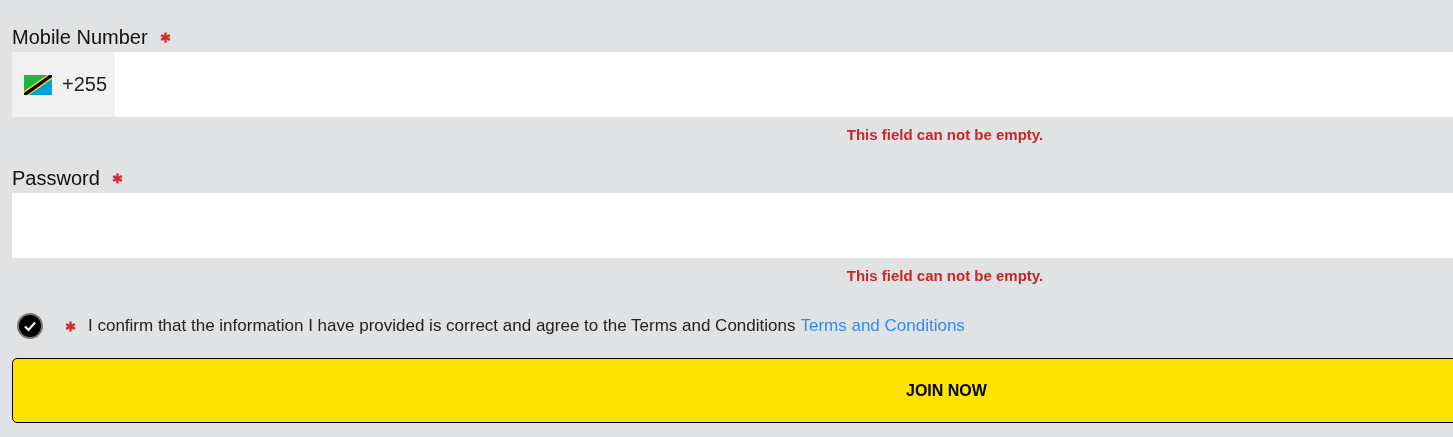 The height and width of the screenshot is (437, 1453). What do you see at coordinates (80, 37) in the screenshot?
I see `field-label: Mobile Number` at bounding box center [80, 37].